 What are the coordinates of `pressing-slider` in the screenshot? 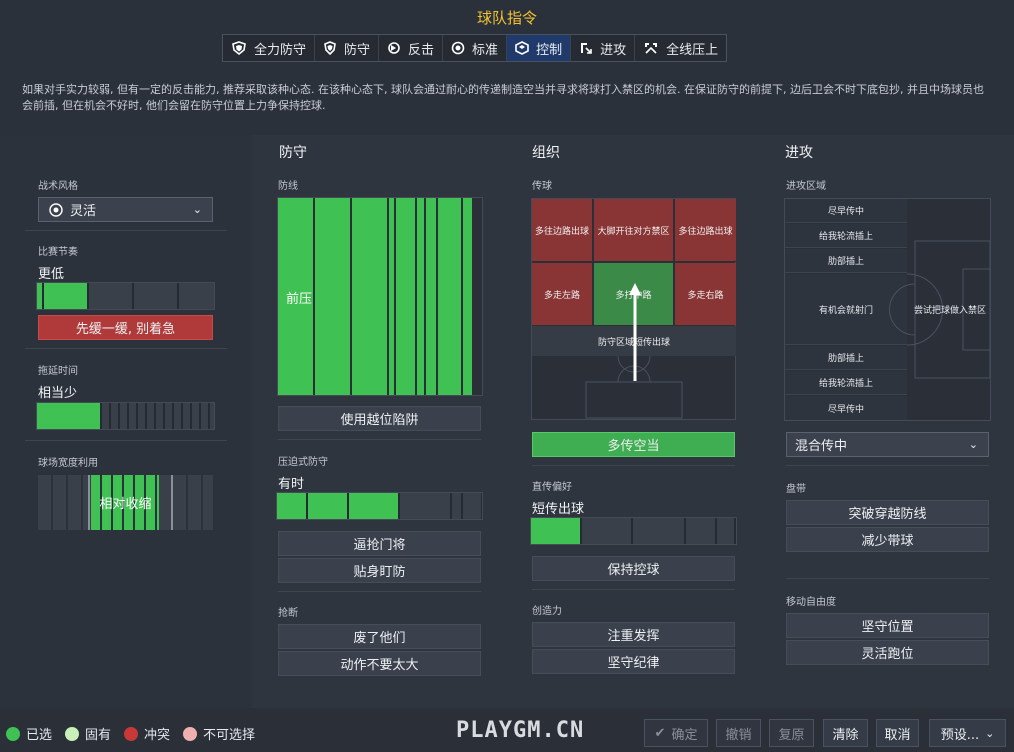 It's located at (379, 506).